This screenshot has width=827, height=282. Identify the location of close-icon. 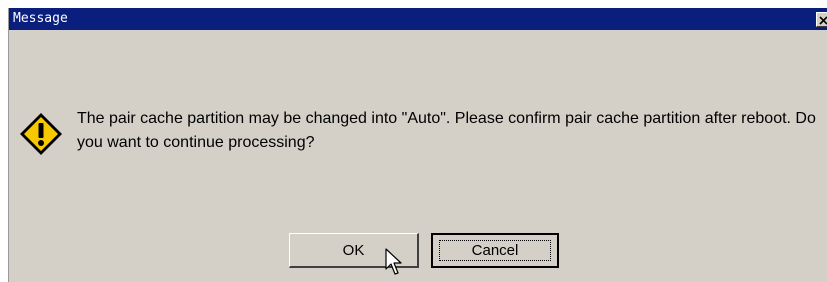
(823, 20).